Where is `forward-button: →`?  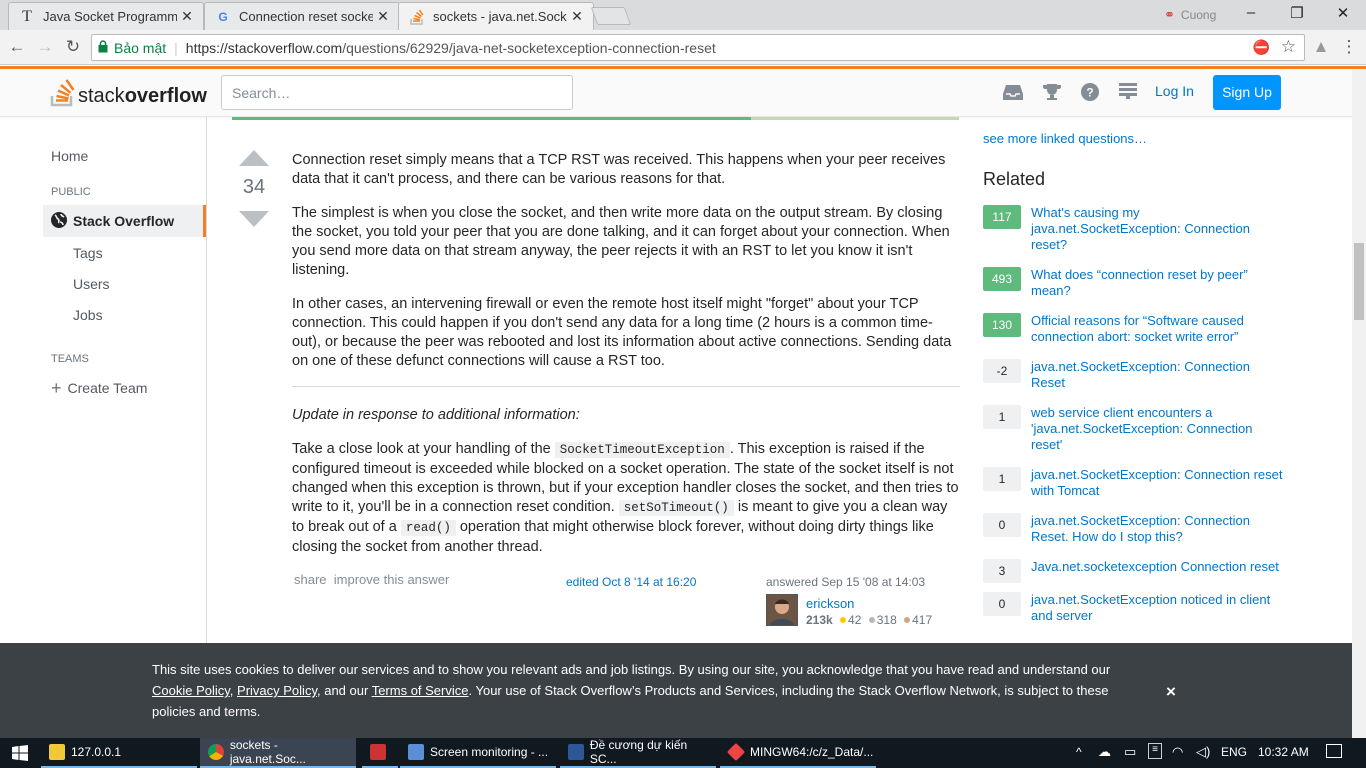 forward-button: → is located at coordinates (45, 48).